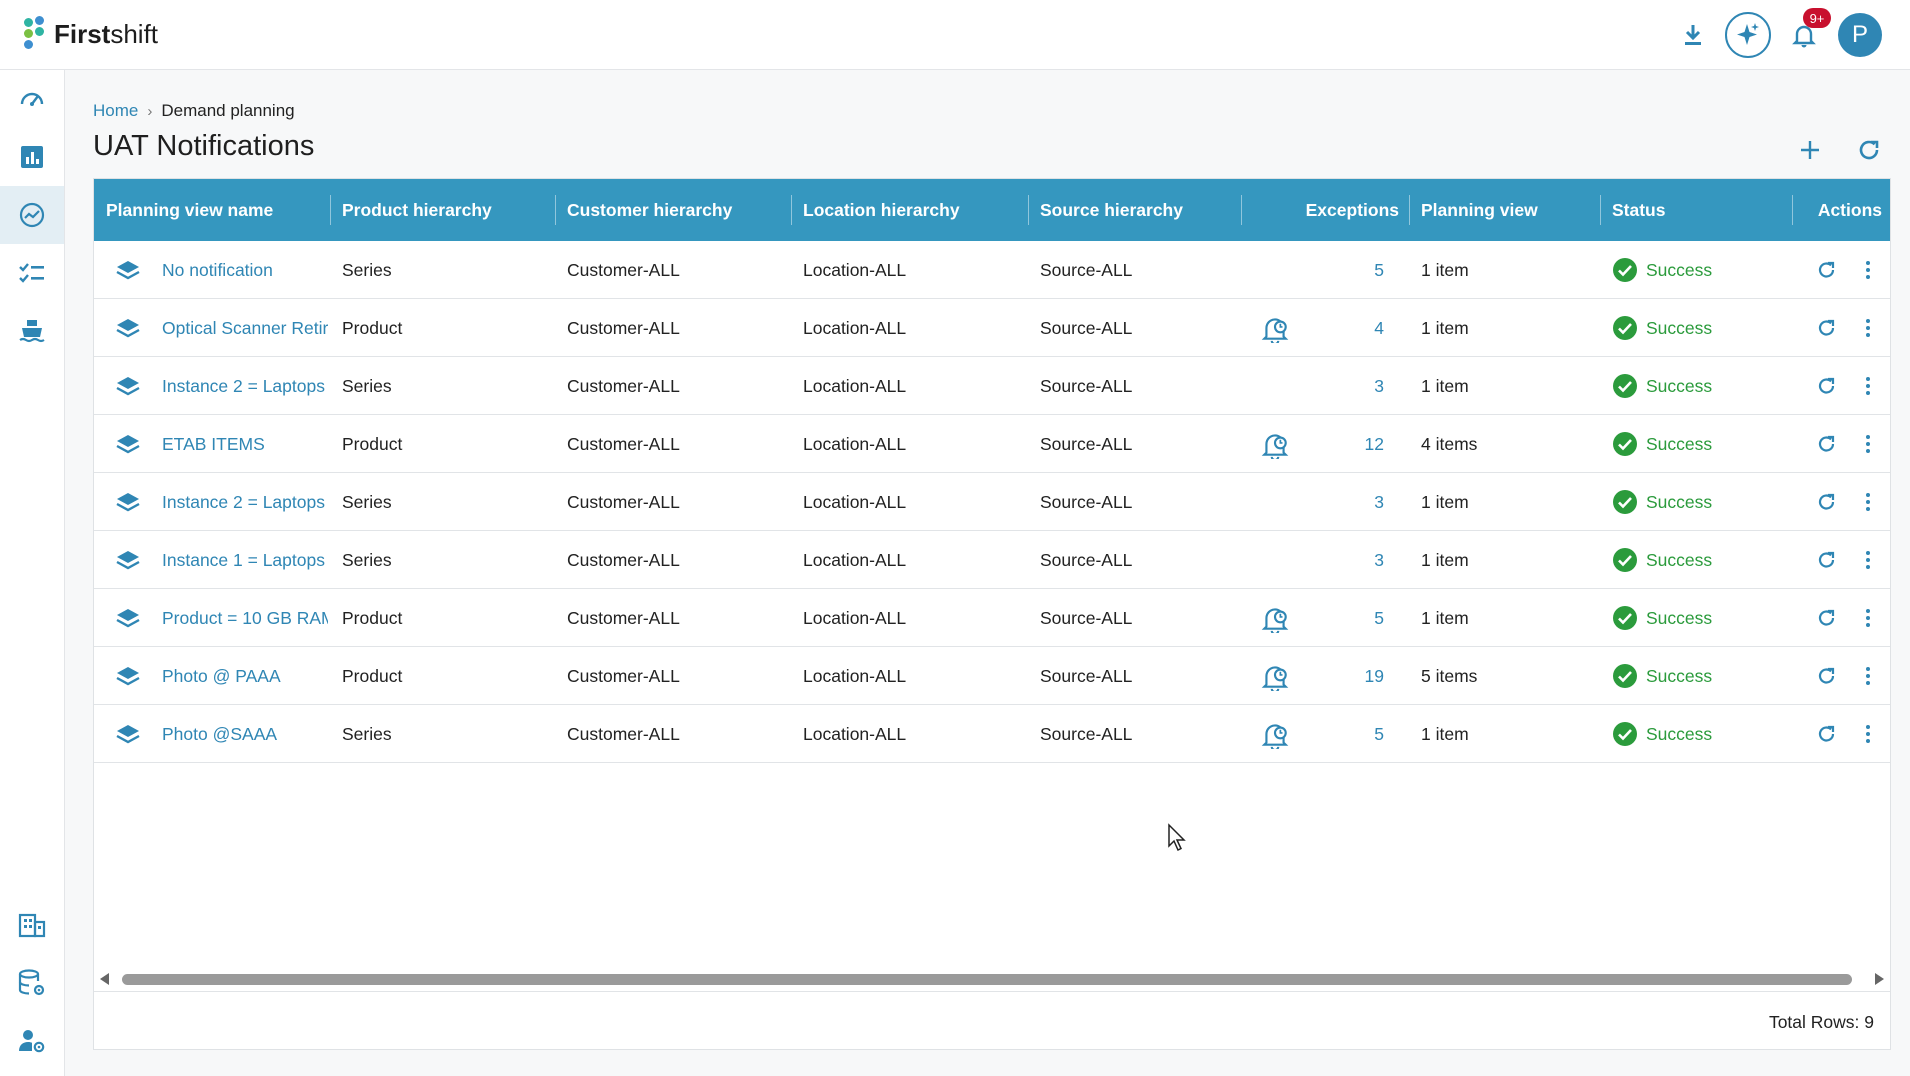  I want to click on exceptions-count-link: 4, so click(1354, 328).